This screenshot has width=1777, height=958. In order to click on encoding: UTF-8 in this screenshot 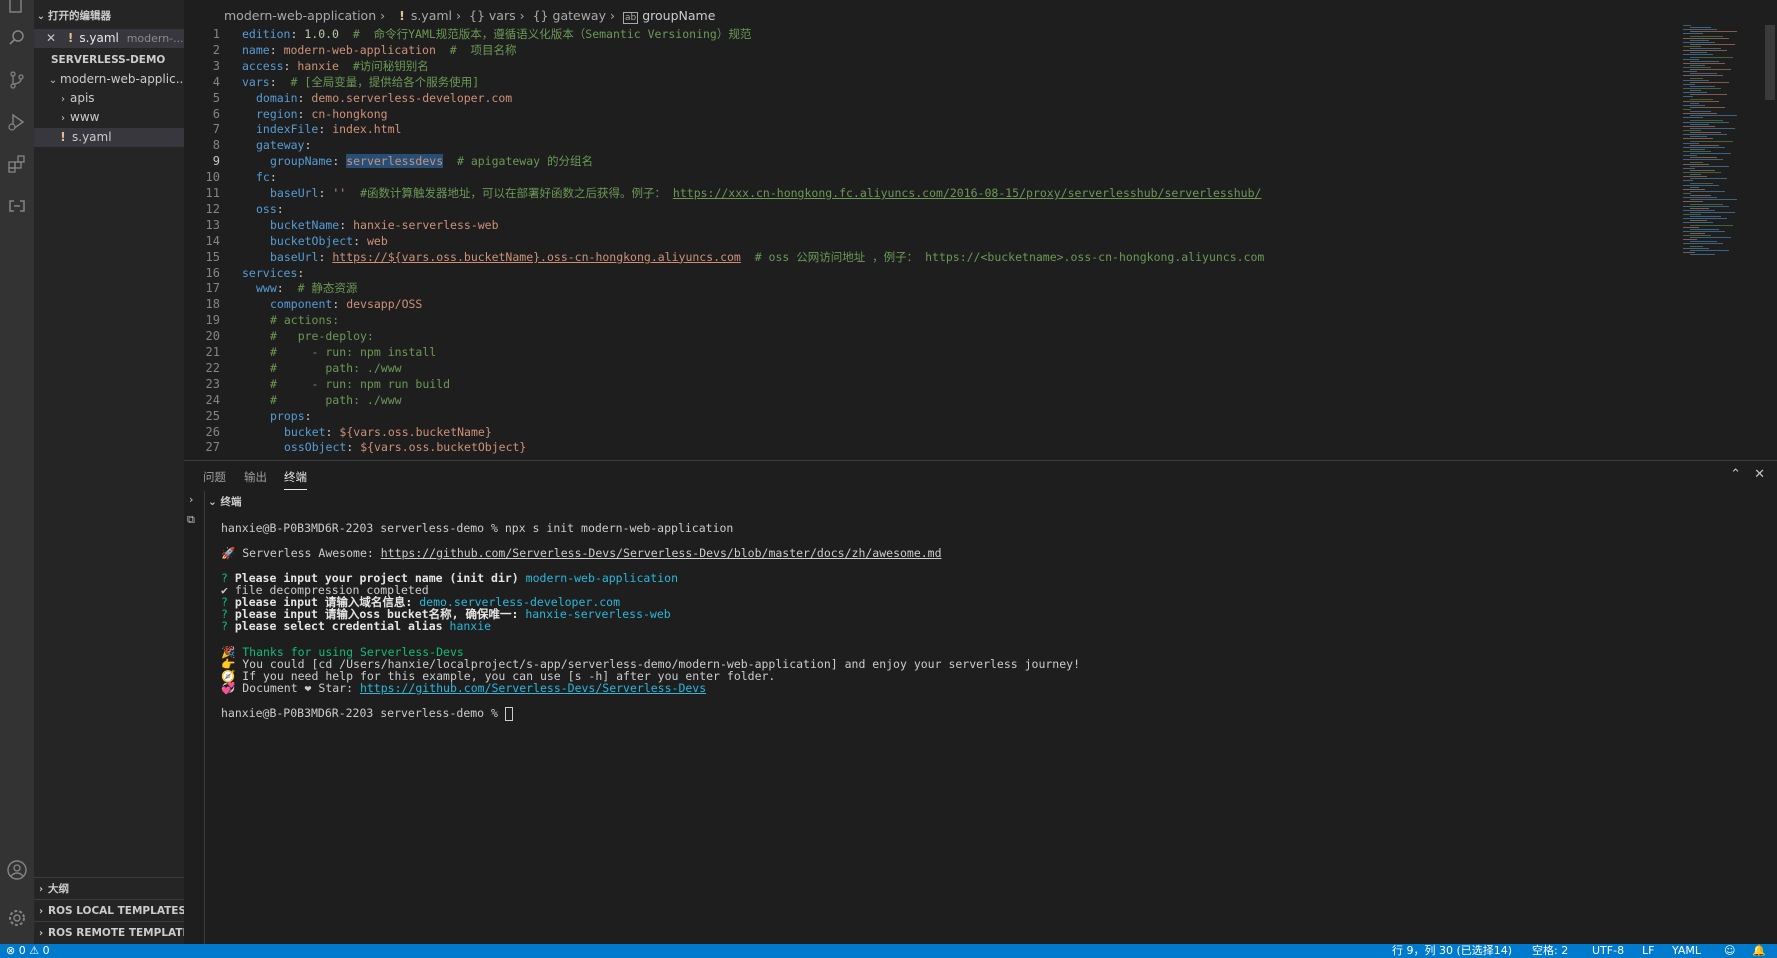, I will do `click(1608, 951)`.